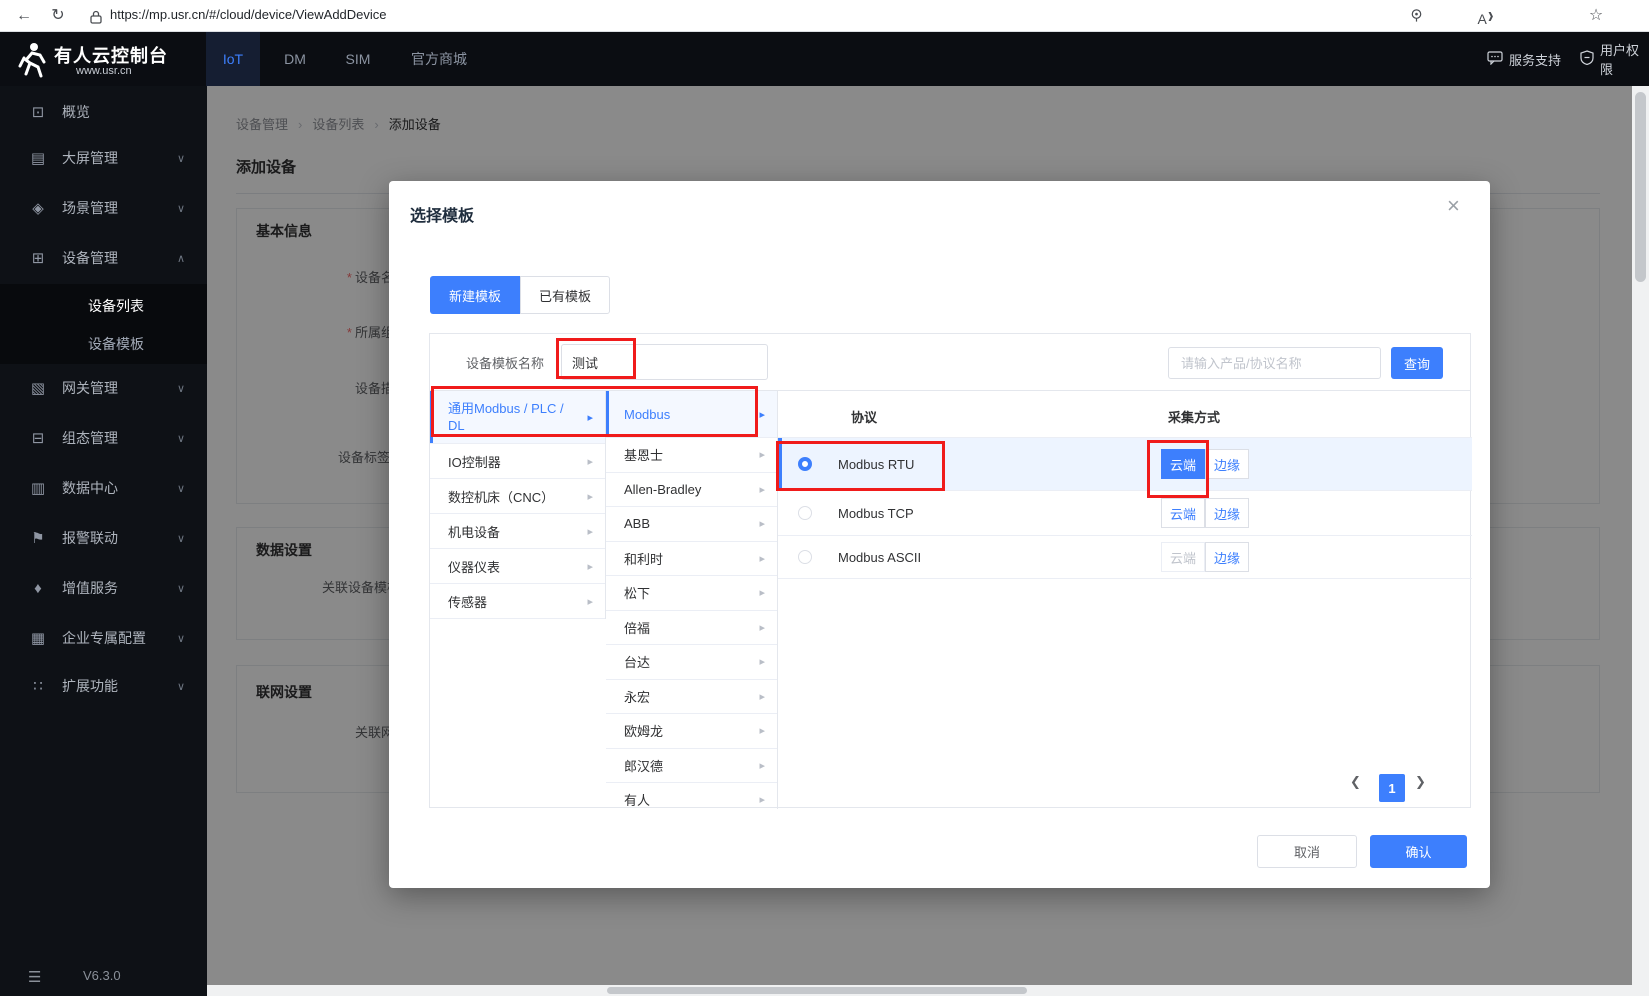 The width and height of the screenshot is (1649, 996). I want to click on cancel-button: 取消, so click(1307, 851).